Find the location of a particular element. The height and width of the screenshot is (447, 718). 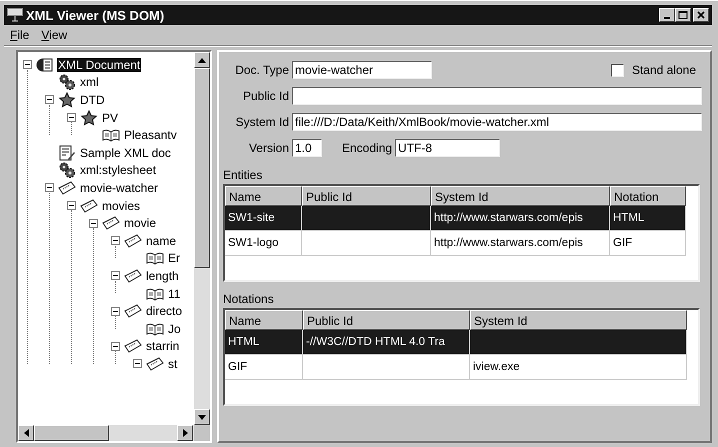

tree-item: movie-watcher is located at coordinates (119, 187).